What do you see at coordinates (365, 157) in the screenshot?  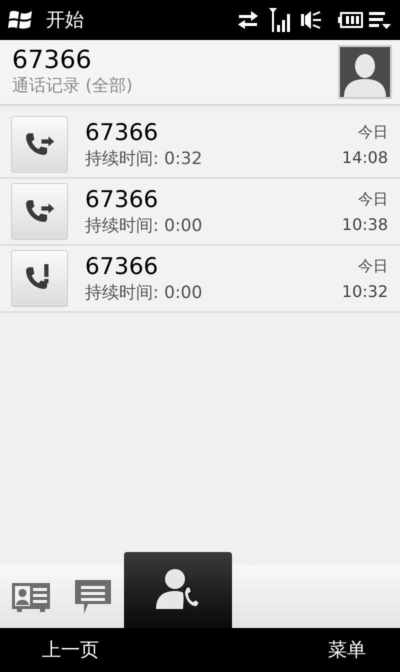 I see `call-time: 14:08` at bounding box center [365, 157].